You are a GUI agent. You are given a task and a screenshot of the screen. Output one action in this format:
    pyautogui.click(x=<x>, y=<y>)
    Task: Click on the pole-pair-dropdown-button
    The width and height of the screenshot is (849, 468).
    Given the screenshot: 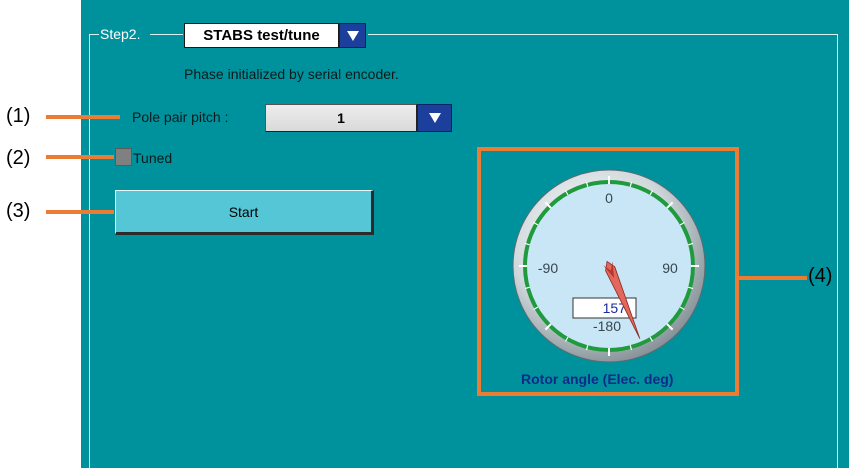 What is the action you would take?
    pyautogui.click(x=434, y=118)
    